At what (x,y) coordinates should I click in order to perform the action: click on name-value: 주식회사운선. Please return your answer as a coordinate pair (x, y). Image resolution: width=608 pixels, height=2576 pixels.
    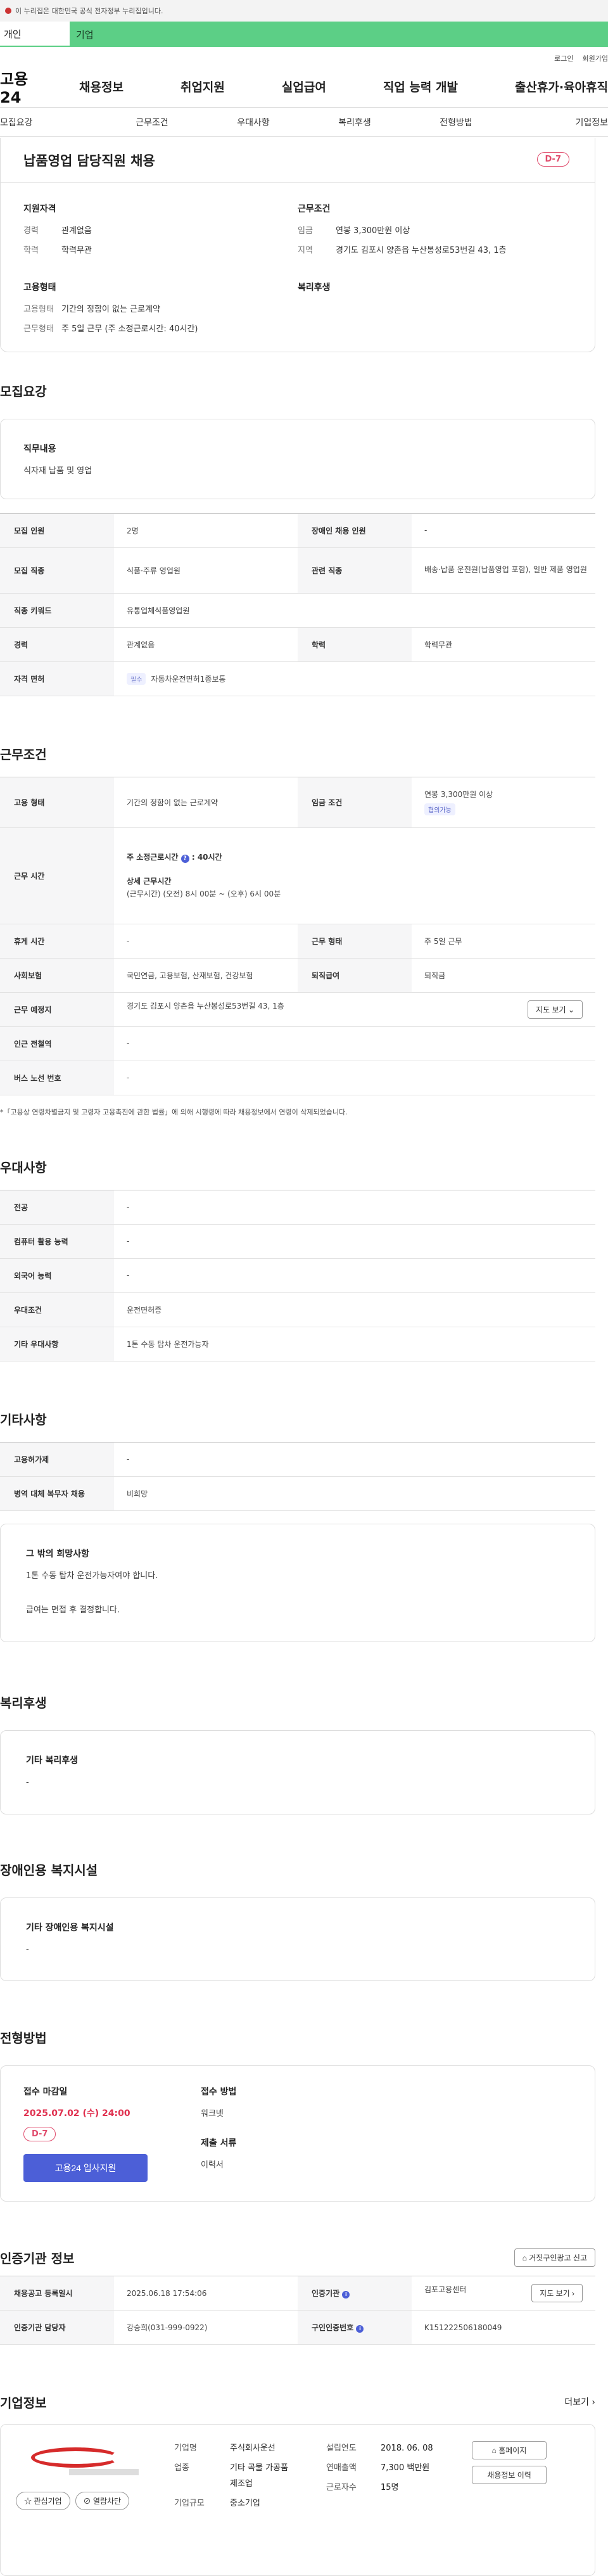
    Looking at the image, I should click on (253, 2449).